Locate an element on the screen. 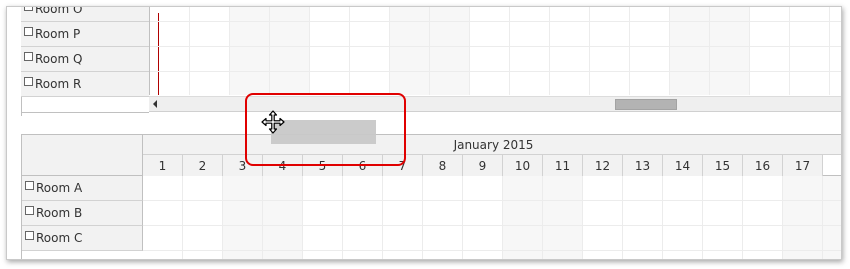  row-label: Room A is located at coordinates (59, 188).